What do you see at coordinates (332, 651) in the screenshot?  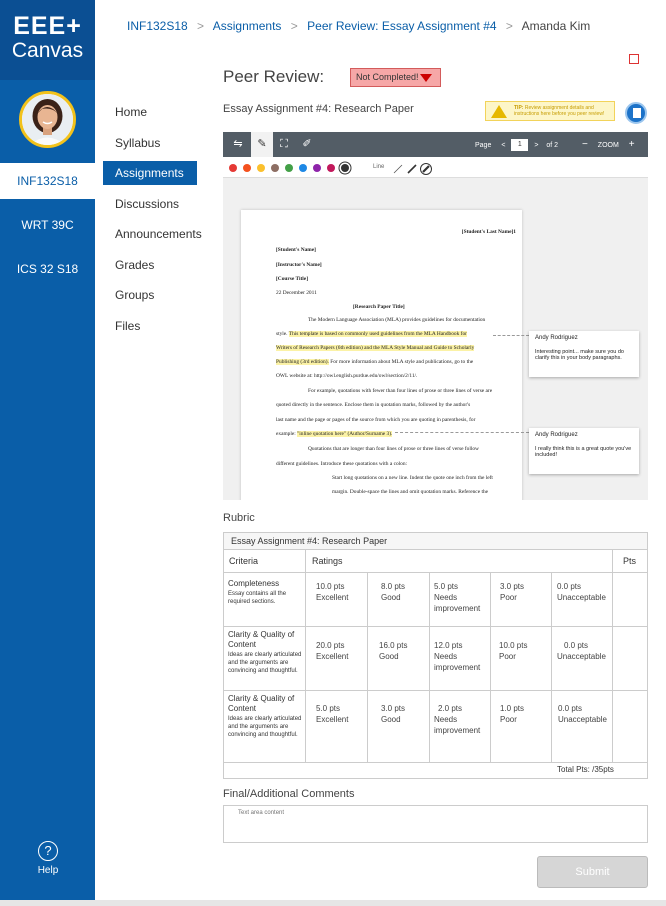 I see `rating-cell: 20.0 pts Excellent` at bounding box center [332, 651].